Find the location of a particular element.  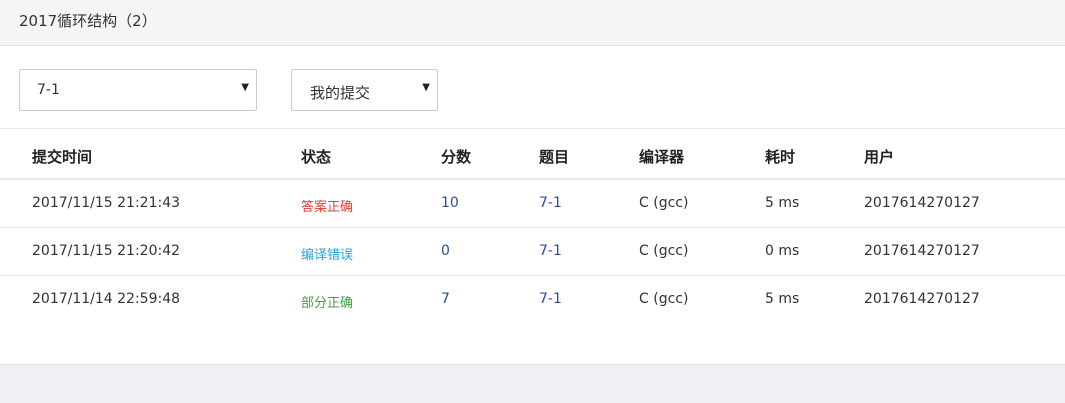

scope-select: 我的提交 ▼ is located at coordinates (364, 90).